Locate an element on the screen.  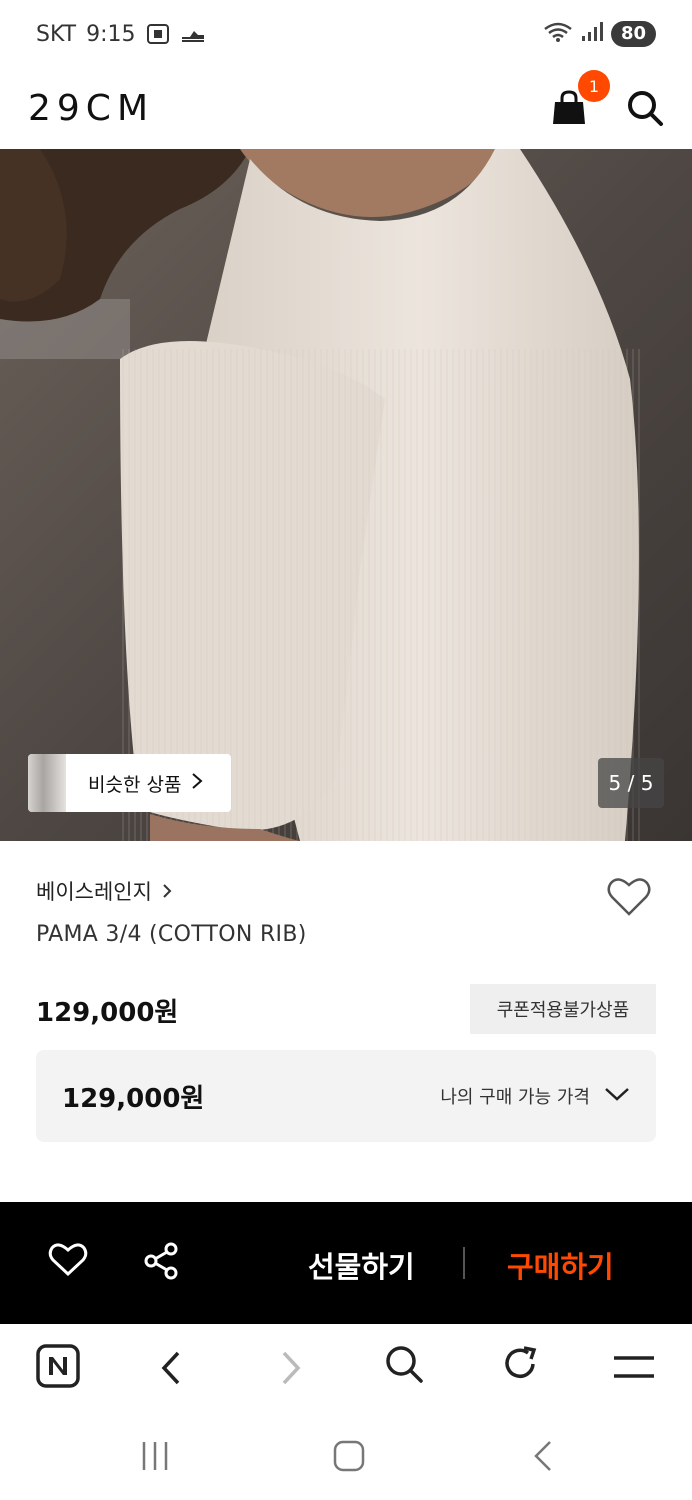
home-button is located at coordinates (349, 1458).